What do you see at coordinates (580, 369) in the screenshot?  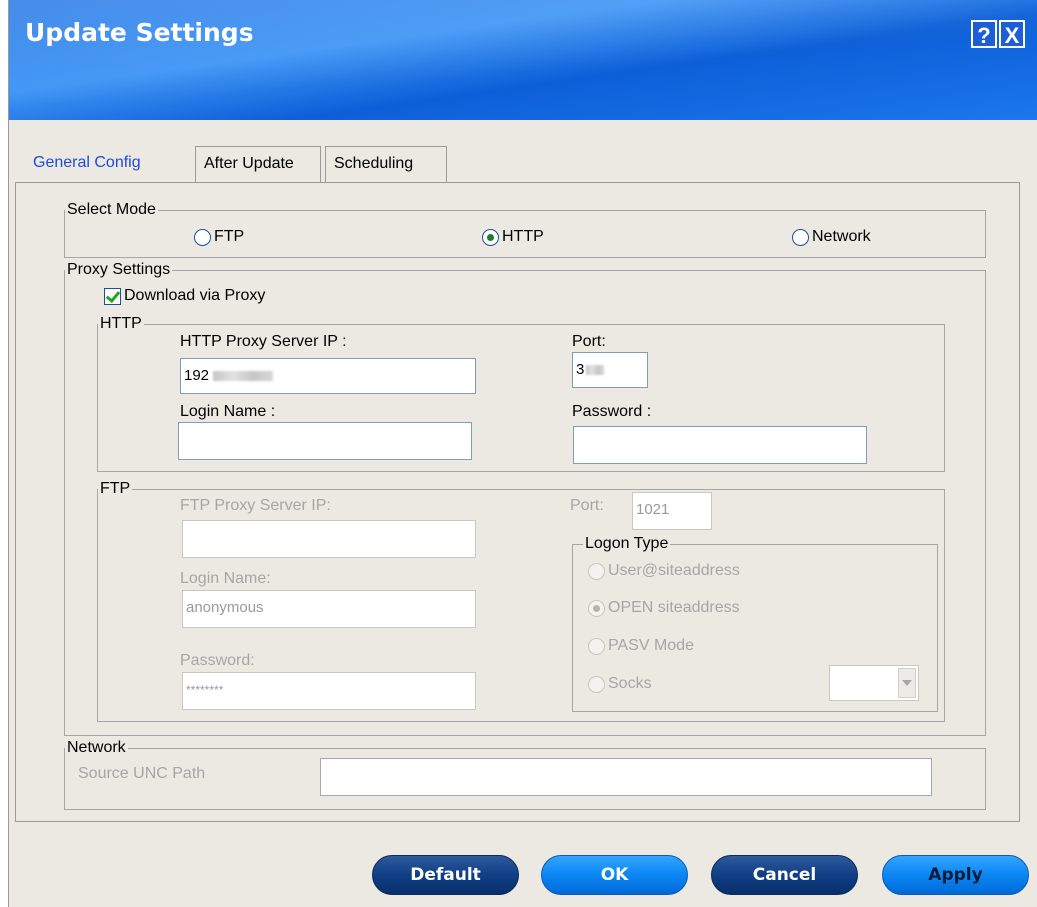 I see `http-port-value: 3` at bounding box center [580, 369].